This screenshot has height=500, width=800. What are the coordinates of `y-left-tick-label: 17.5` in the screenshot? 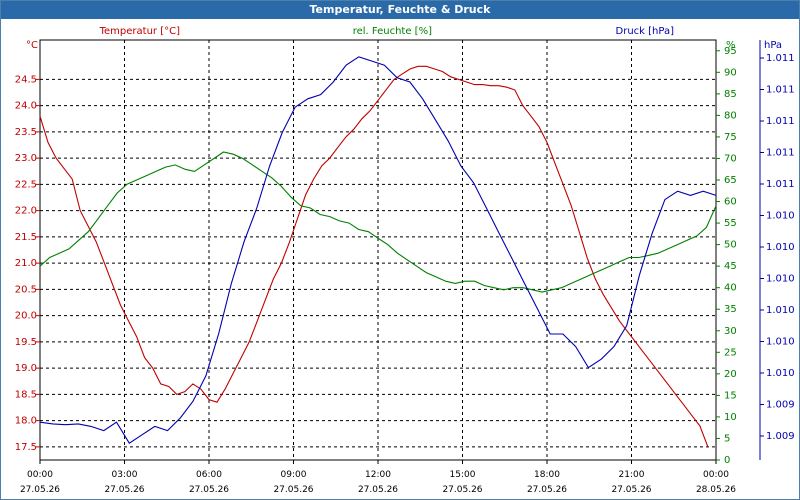 It's located at (26, 447).